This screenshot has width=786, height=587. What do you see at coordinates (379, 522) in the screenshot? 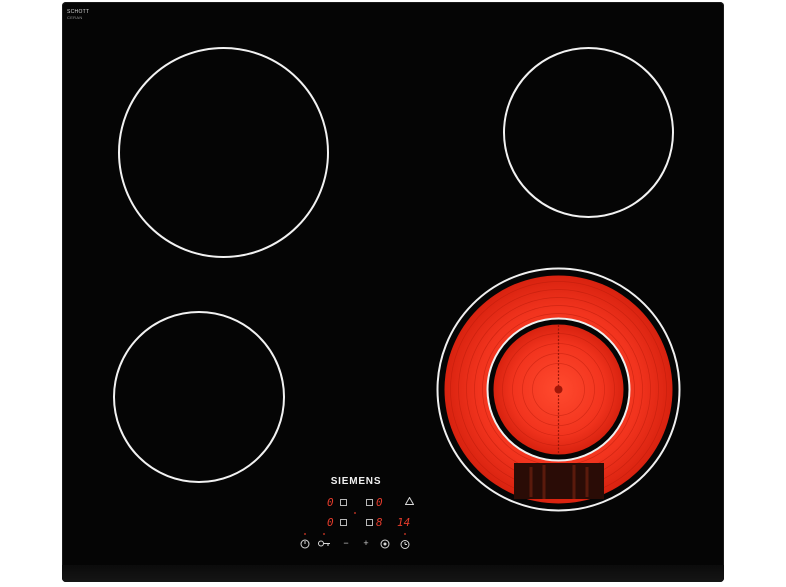
I see `zone-display-row2-mid: 8` at bounding box center [379, 522].